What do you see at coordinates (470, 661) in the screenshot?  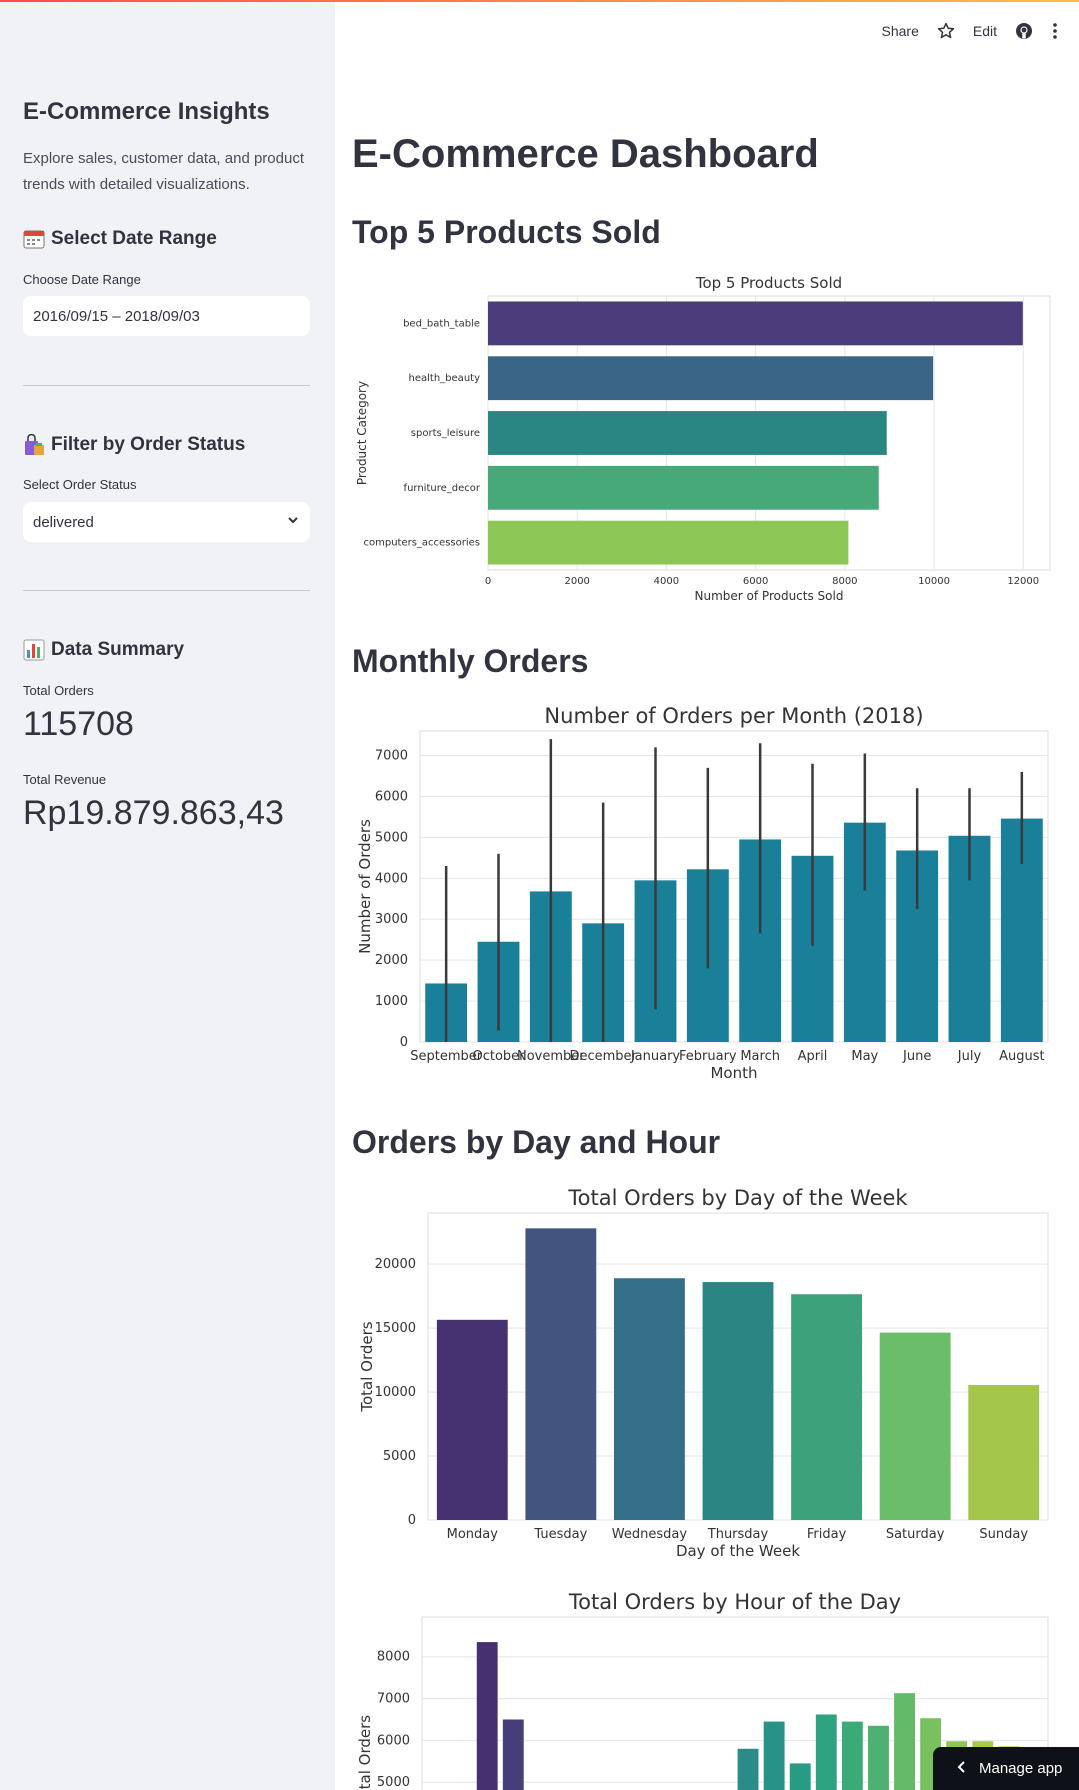 I see `section-monthly-orders: Monthly Orders` at bounding box center [470, 661].